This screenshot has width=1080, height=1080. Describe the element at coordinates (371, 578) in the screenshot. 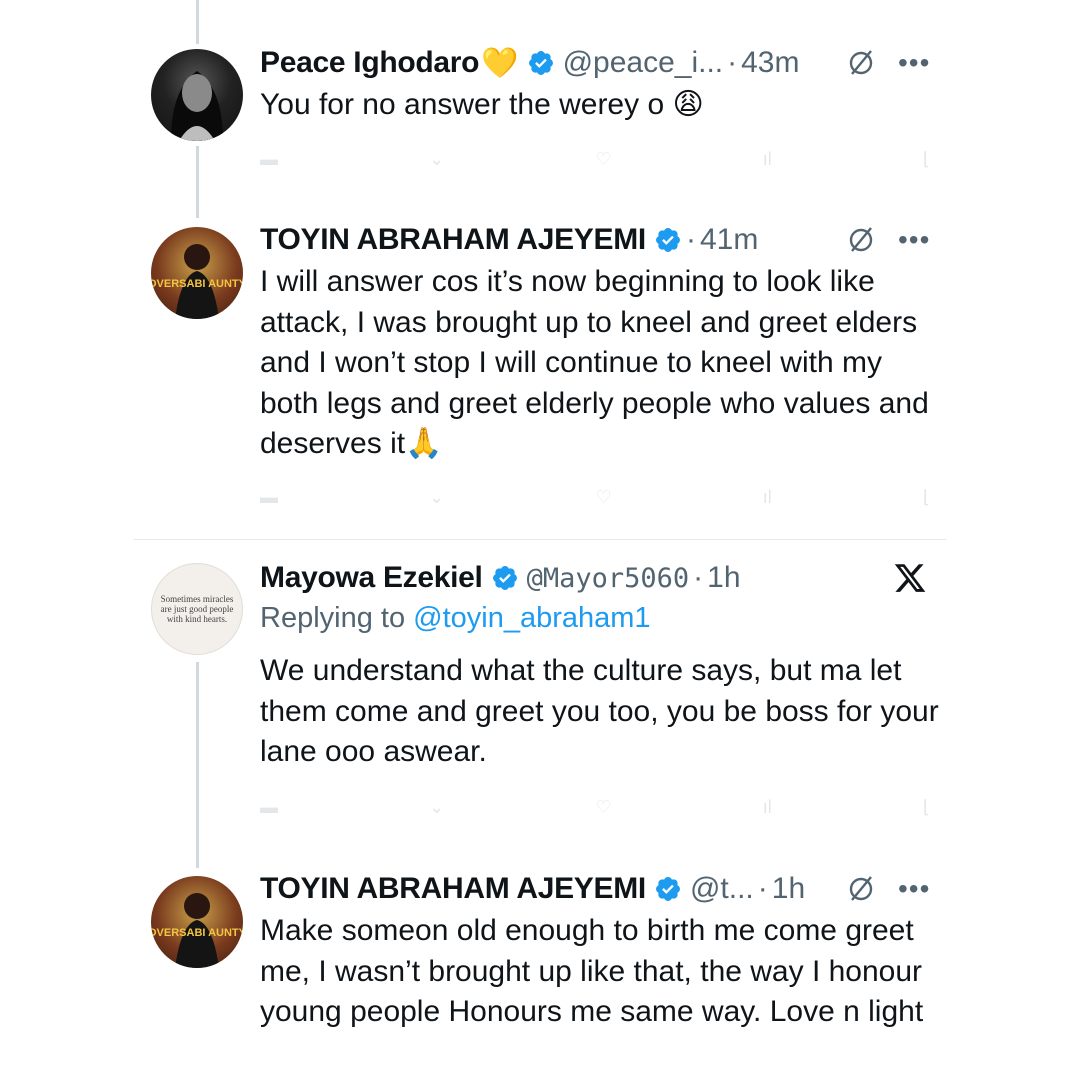

I see `display-name: Mayowa Ezekiel` at that location.